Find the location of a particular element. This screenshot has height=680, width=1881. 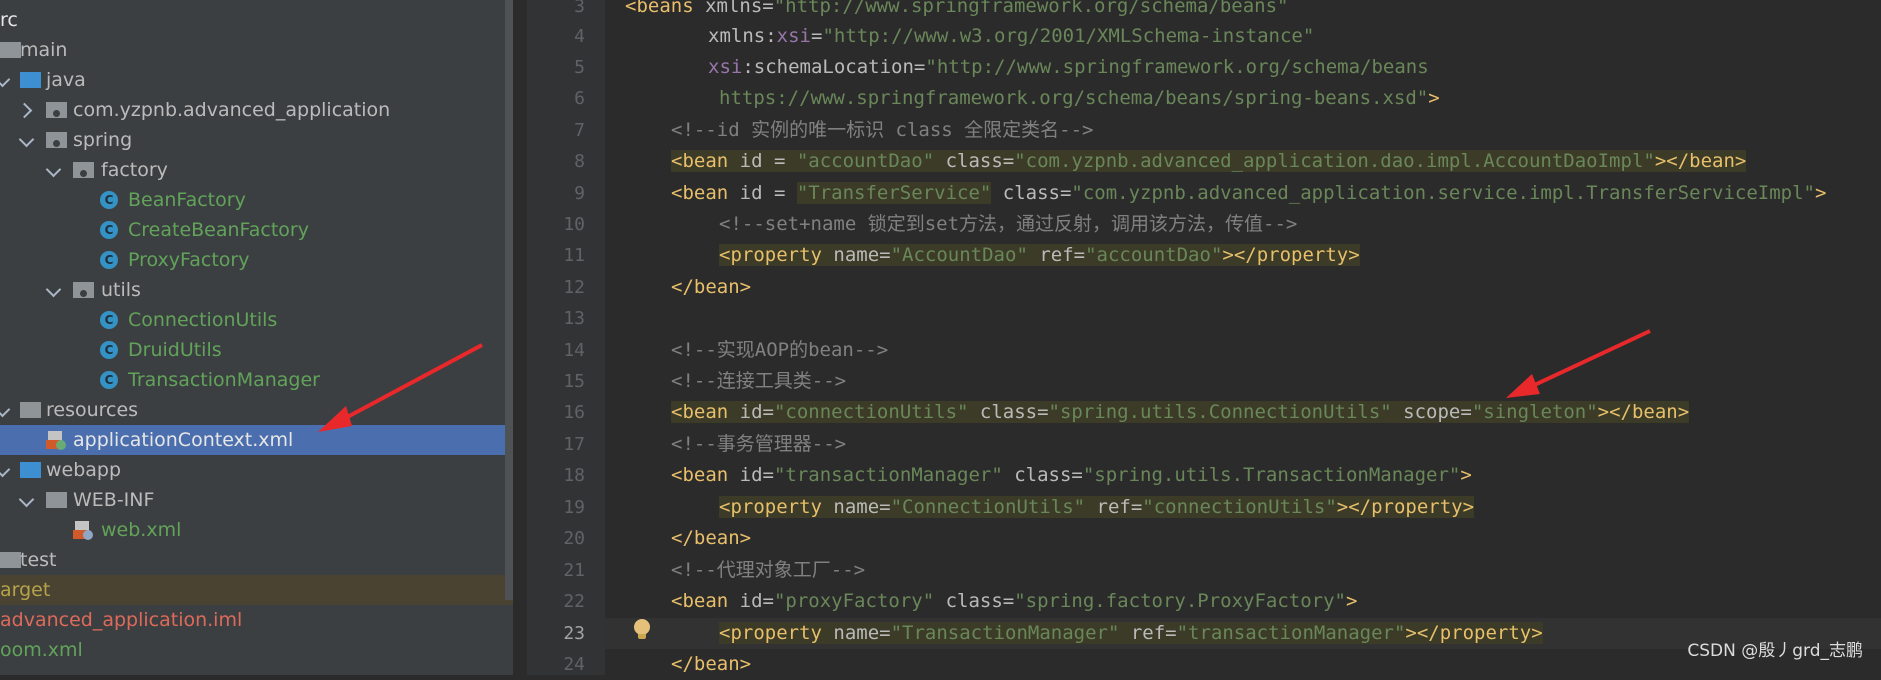

tree-item-test: test is located at coordinates (256, 560).